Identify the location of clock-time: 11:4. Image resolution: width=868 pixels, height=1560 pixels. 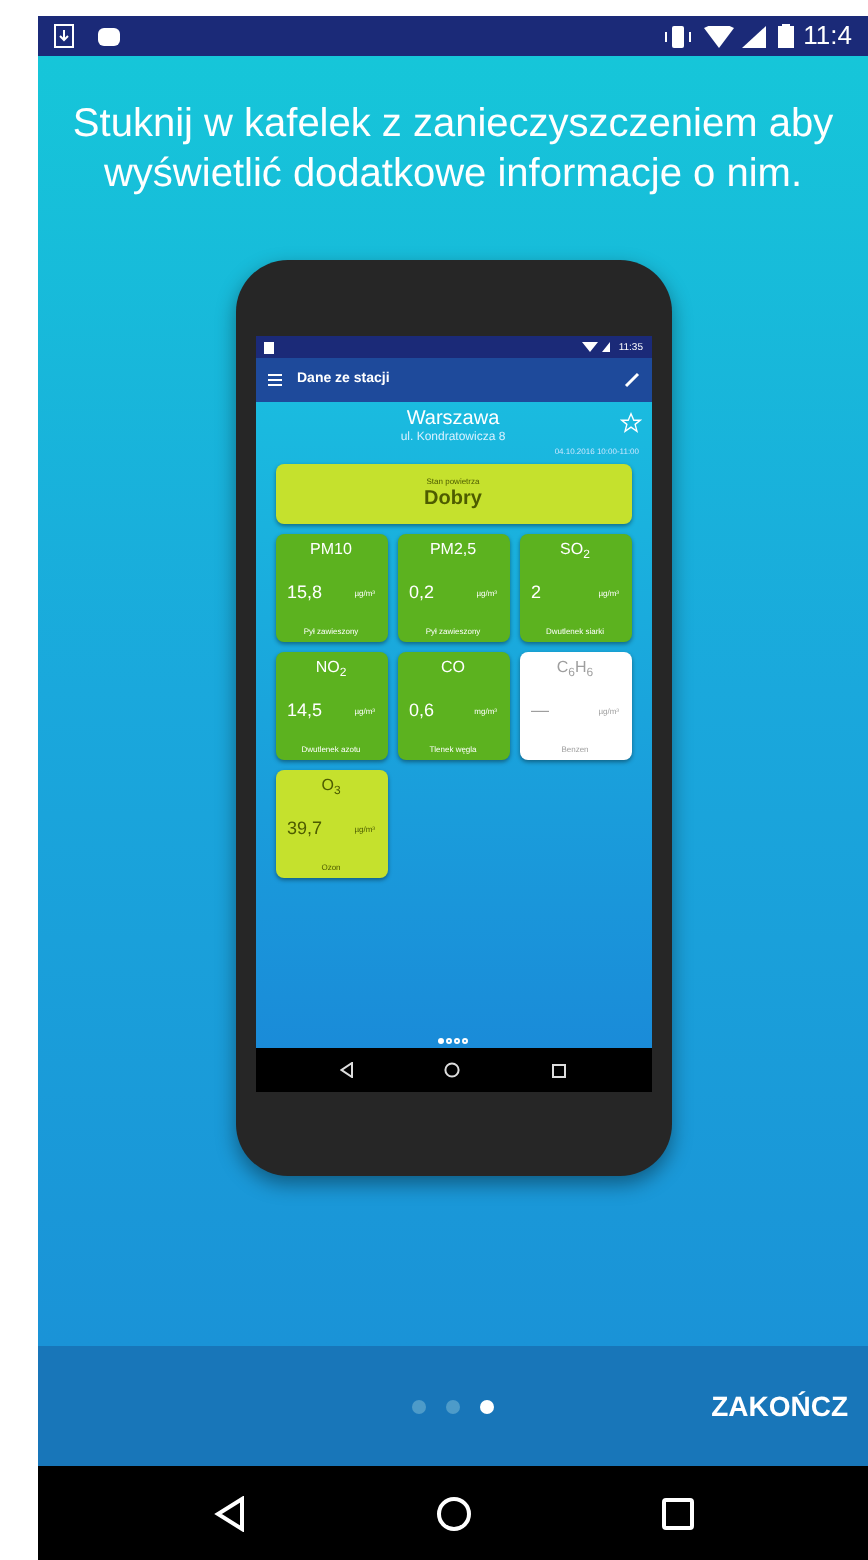
(827, 36).